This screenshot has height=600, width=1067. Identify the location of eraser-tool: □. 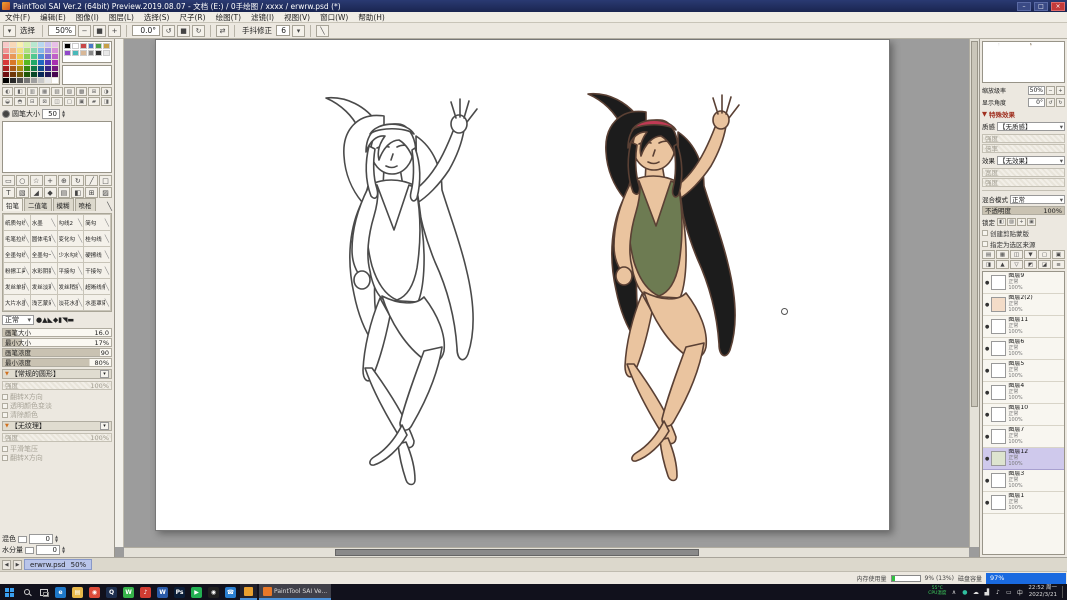
(105, 180).